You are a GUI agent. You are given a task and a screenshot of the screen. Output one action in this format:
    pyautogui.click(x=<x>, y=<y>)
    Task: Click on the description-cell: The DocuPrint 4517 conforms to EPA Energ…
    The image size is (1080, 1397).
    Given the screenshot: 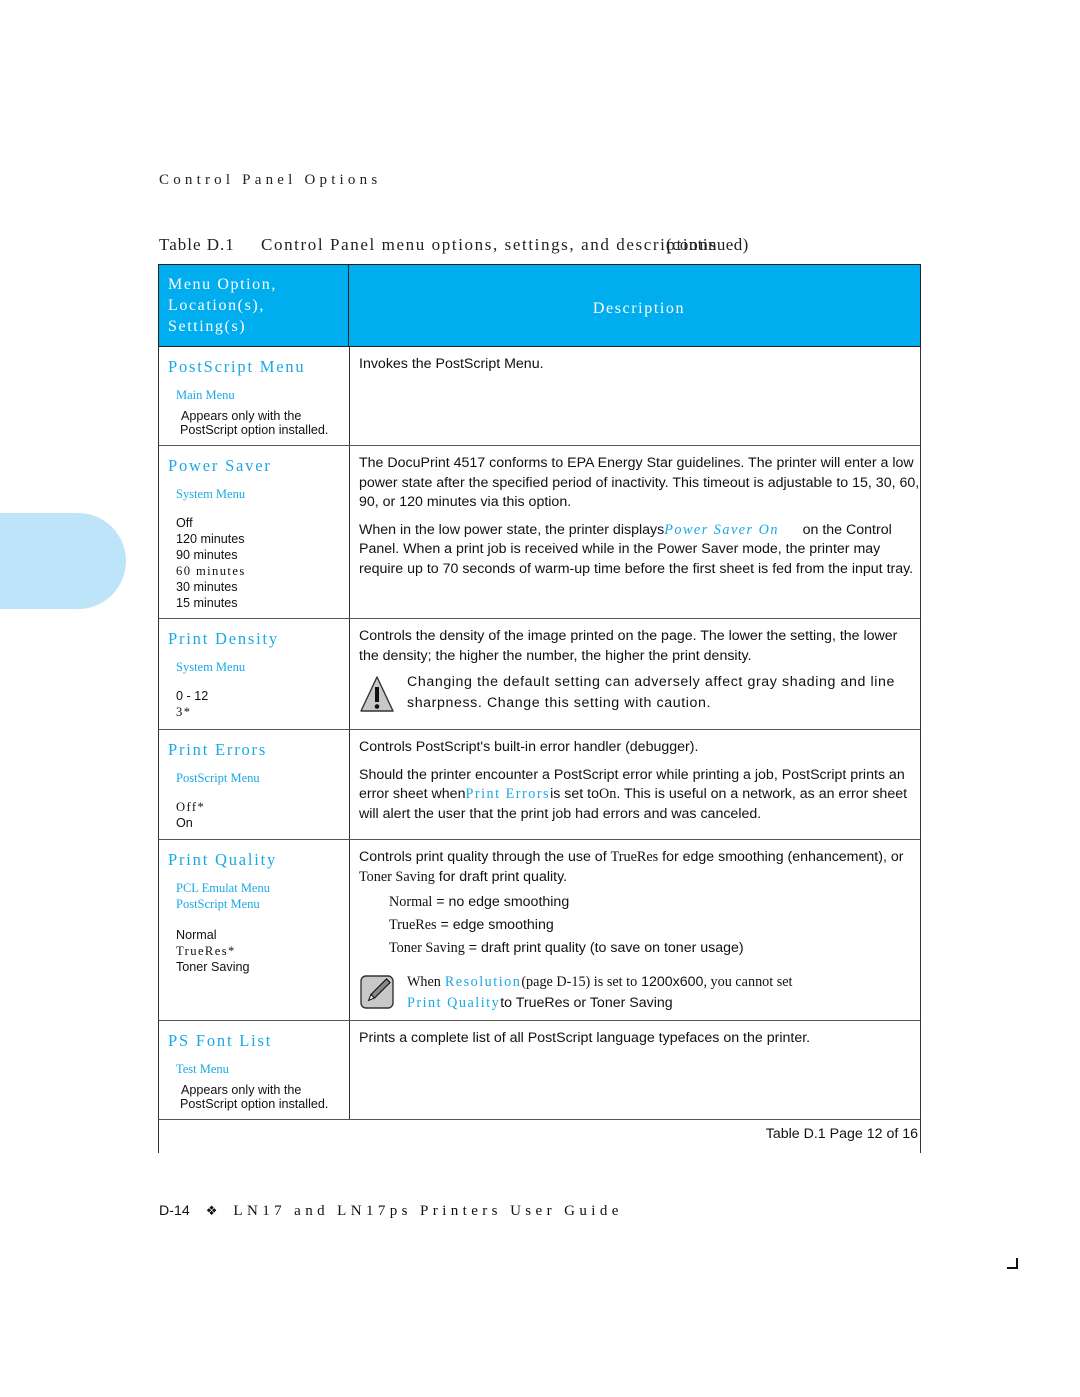 What is the action you would take?
    pyautogui.click(x=635, y=532)
    